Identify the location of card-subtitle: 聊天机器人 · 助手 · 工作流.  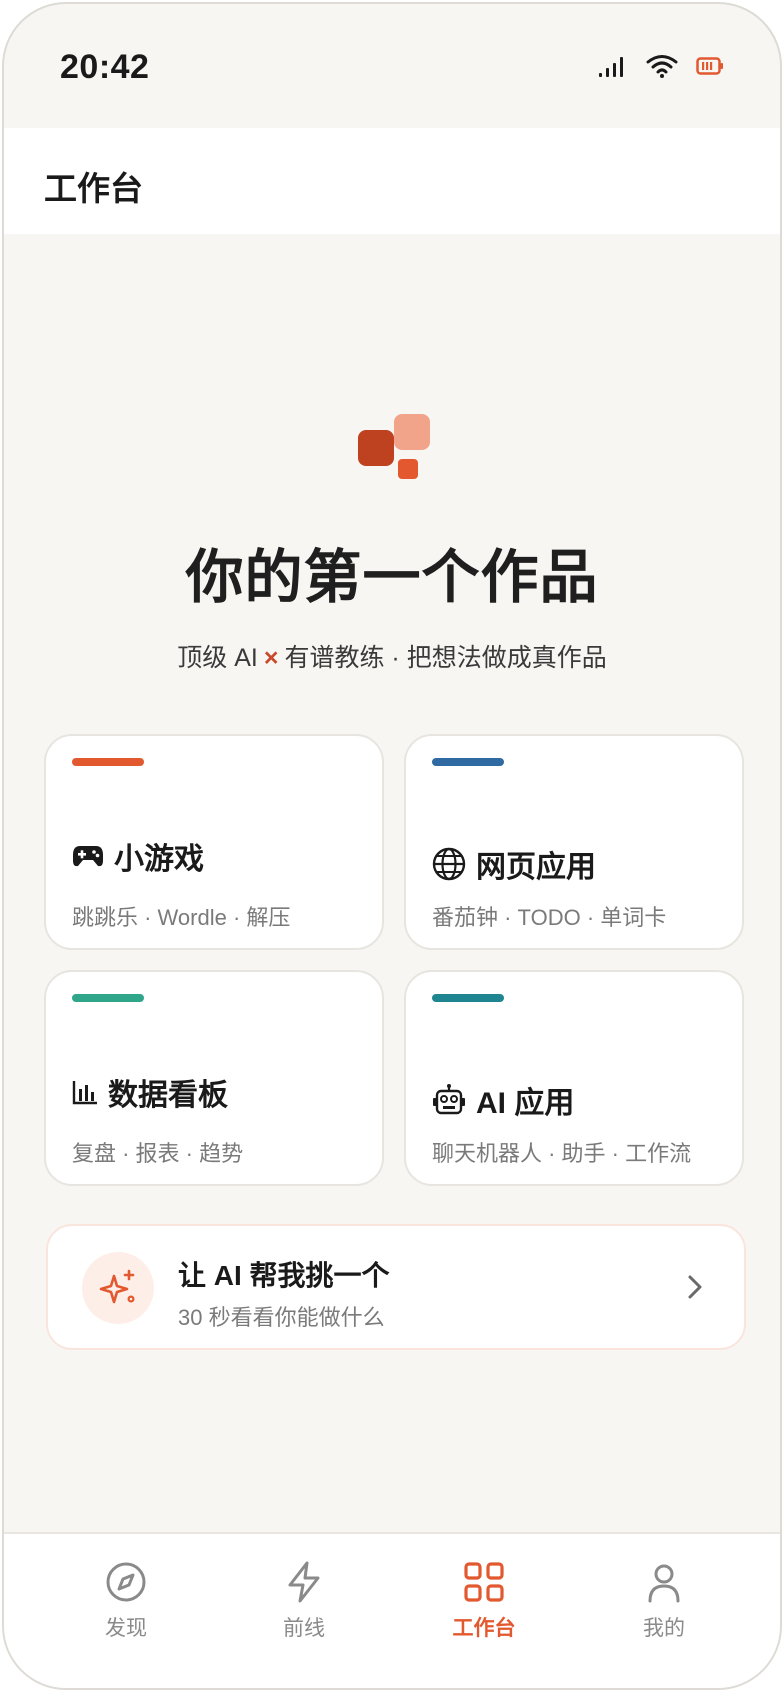
(562, 1153).